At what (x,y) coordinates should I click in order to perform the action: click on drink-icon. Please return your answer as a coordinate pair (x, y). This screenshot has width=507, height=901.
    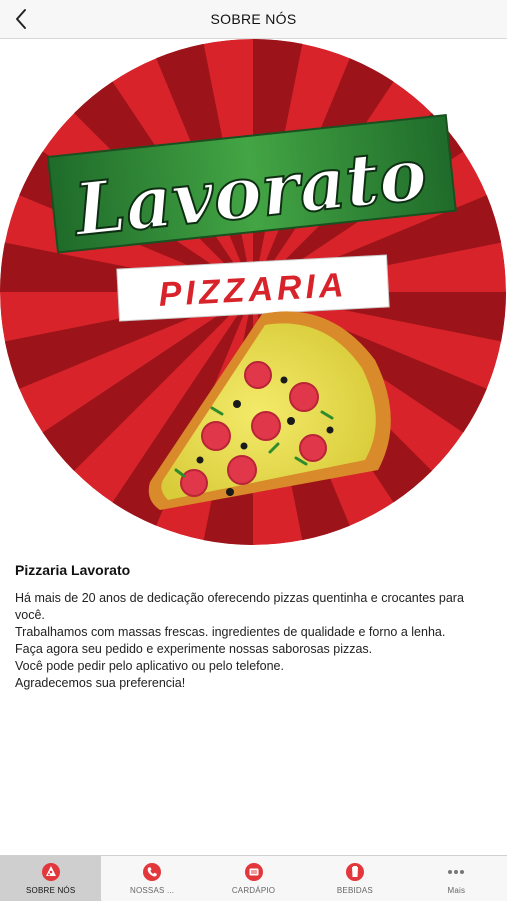
    Looking at the image, I should click on (354, 872).